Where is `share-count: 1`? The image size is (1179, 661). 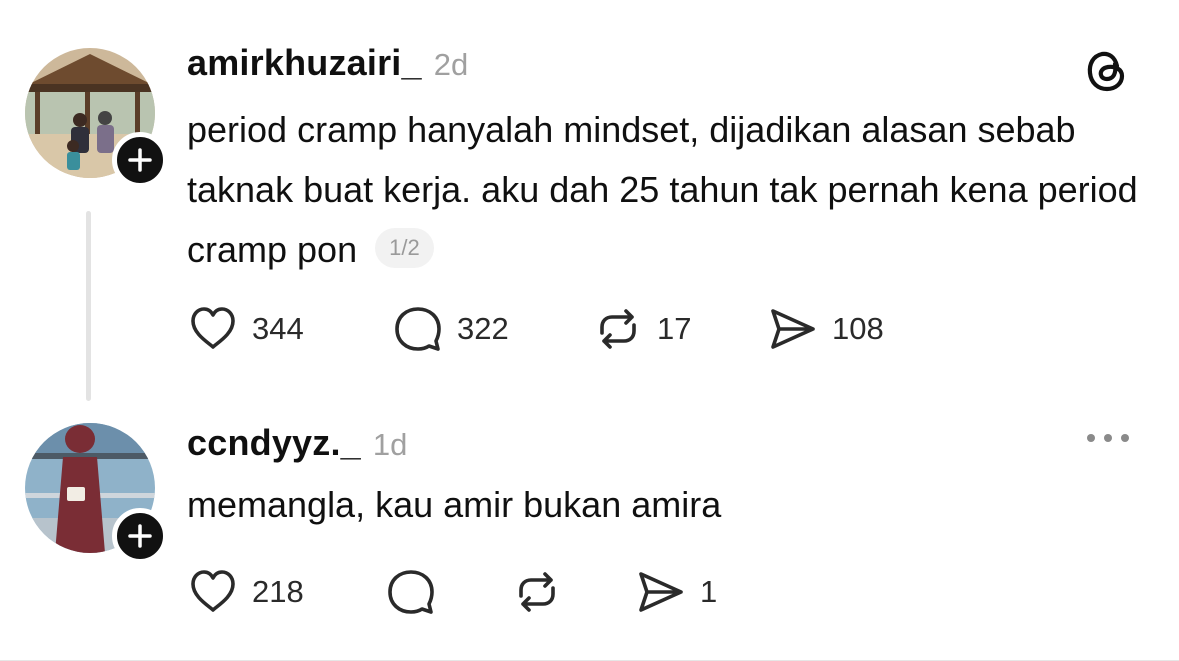
share-count: 1 is located at coordinates (709, 591).